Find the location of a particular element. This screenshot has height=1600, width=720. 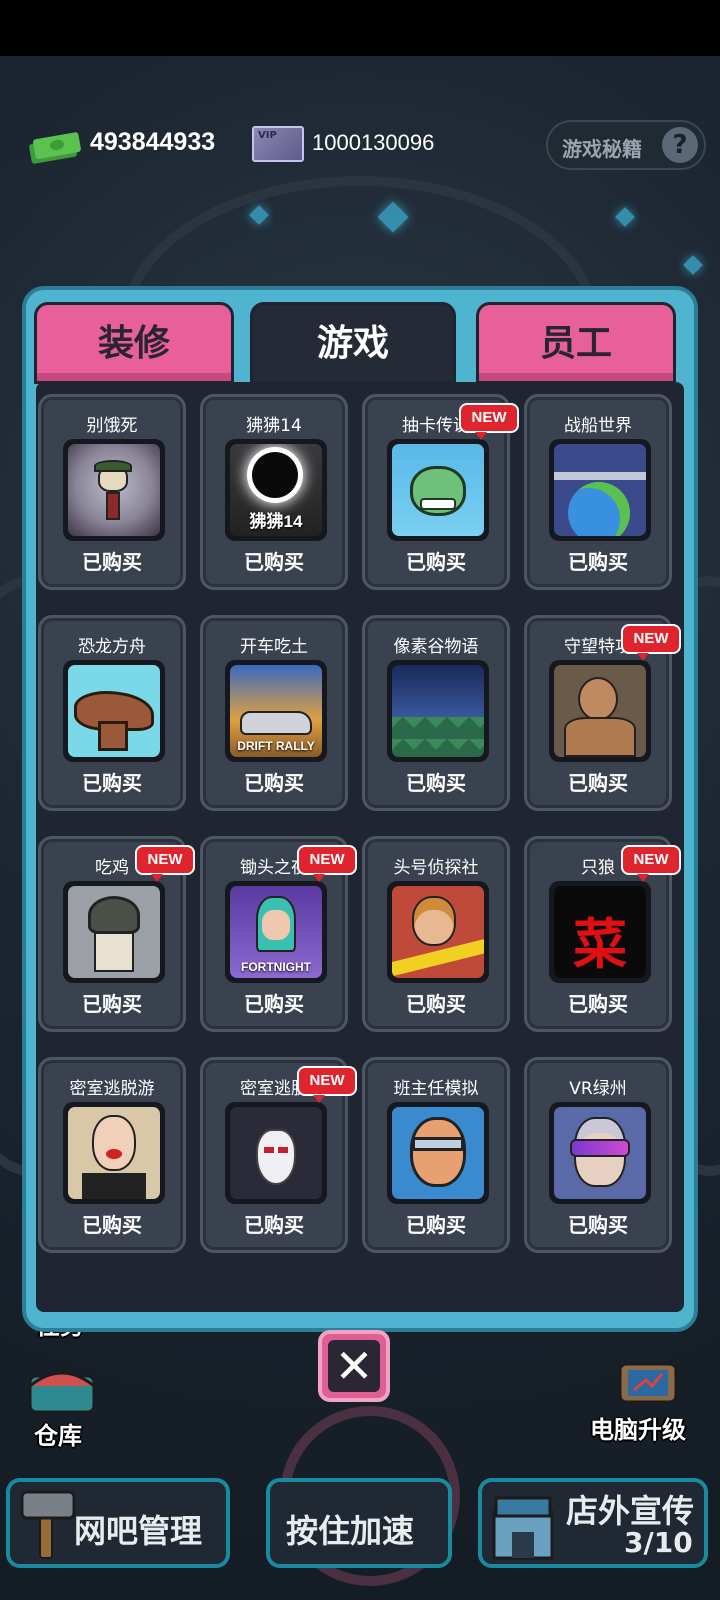

game-card: 头号侦探社 已购买 is located at coordinates (436, 934).